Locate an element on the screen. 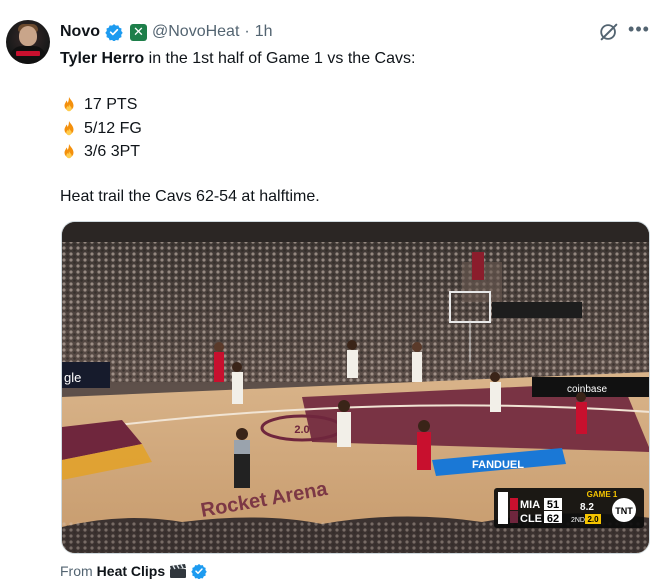  scorebug-score2: 62 is located at coordinates (553, 519).